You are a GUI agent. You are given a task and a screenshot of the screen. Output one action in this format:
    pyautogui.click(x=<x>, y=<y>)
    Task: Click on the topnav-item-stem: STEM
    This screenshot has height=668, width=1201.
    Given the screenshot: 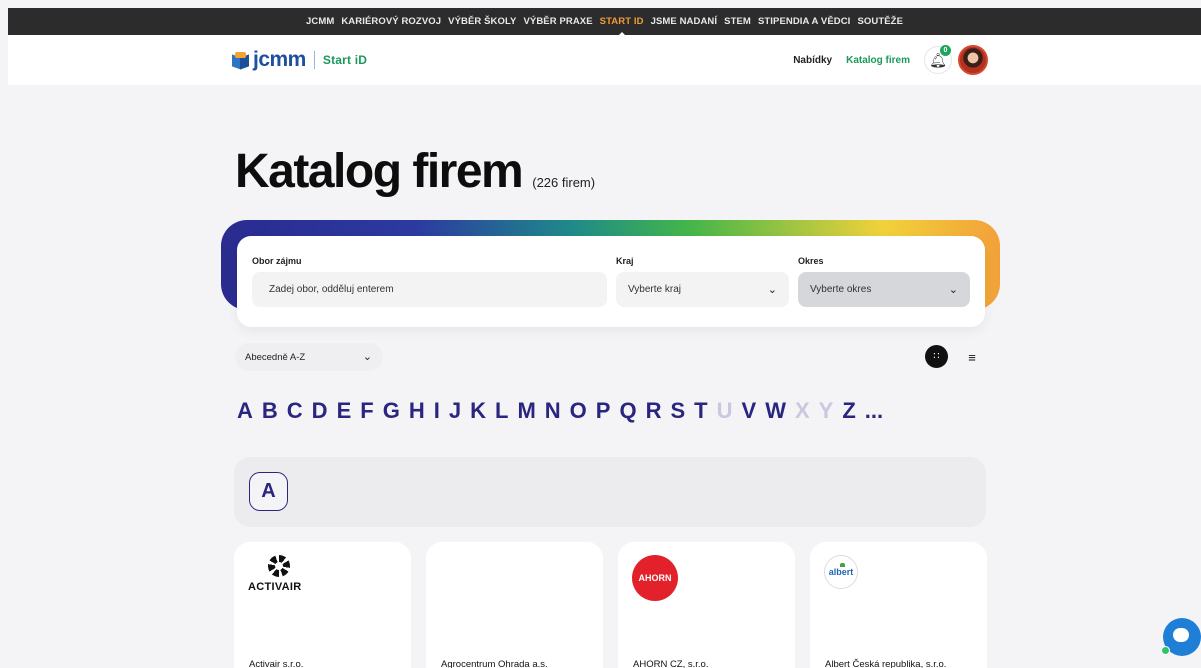 What is the action you would take?
    pyautogui.click(x=737, y=21)
    